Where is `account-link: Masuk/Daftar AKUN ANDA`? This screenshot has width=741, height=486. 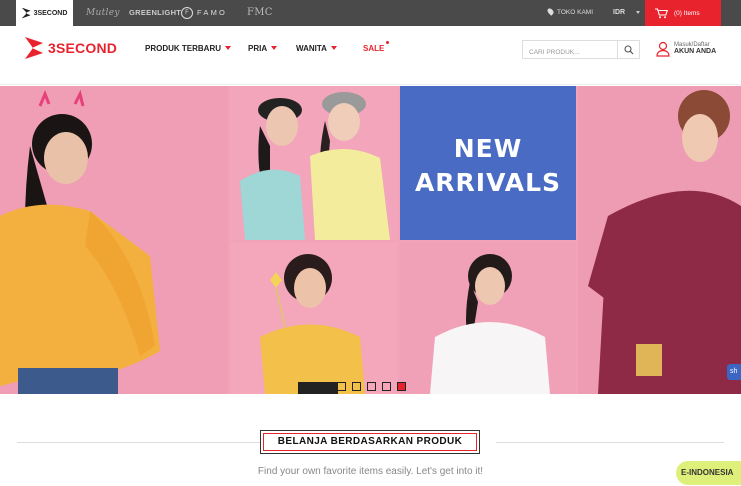
account-link: Masuk/Daftar AKUN ANDA is located at coordinates (686, 49).